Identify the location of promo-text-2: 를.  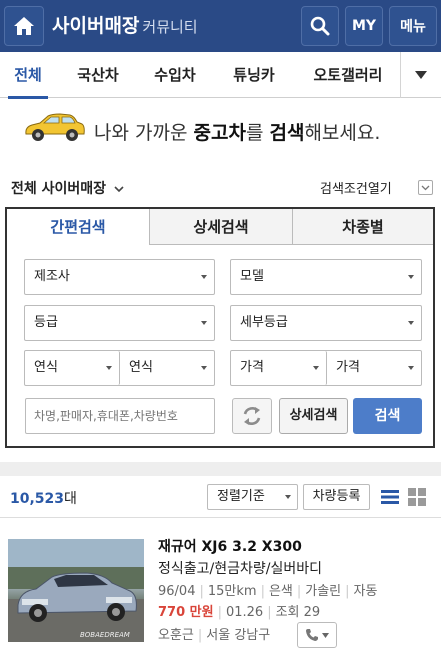
(257, 133).